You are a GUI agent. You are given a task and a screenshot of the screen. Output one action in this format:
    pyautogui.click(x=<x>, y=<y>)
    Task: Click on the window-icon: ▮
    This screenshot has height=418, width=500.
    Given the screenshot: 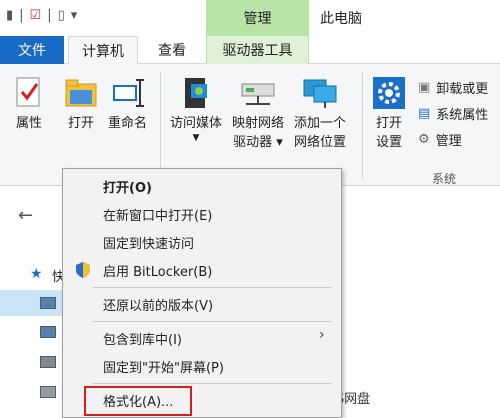 What is the action you would take?
    pyautogui.click(x=10, y=15)
    